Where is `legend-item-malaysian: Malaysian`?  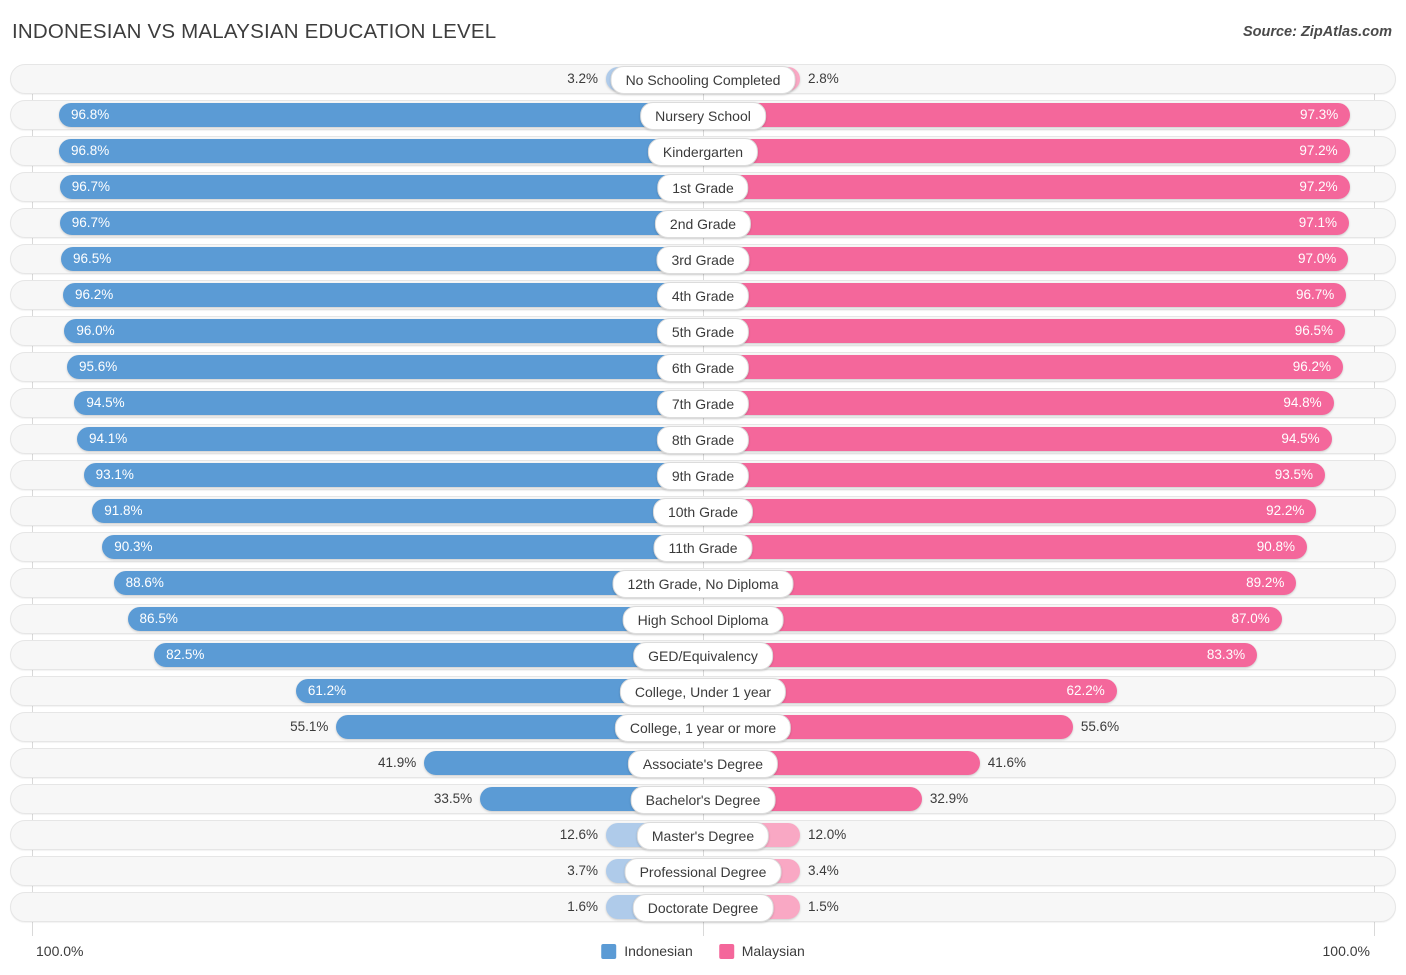
legend-item-malaysian: Malaysian is located at coordinates (761, 951).